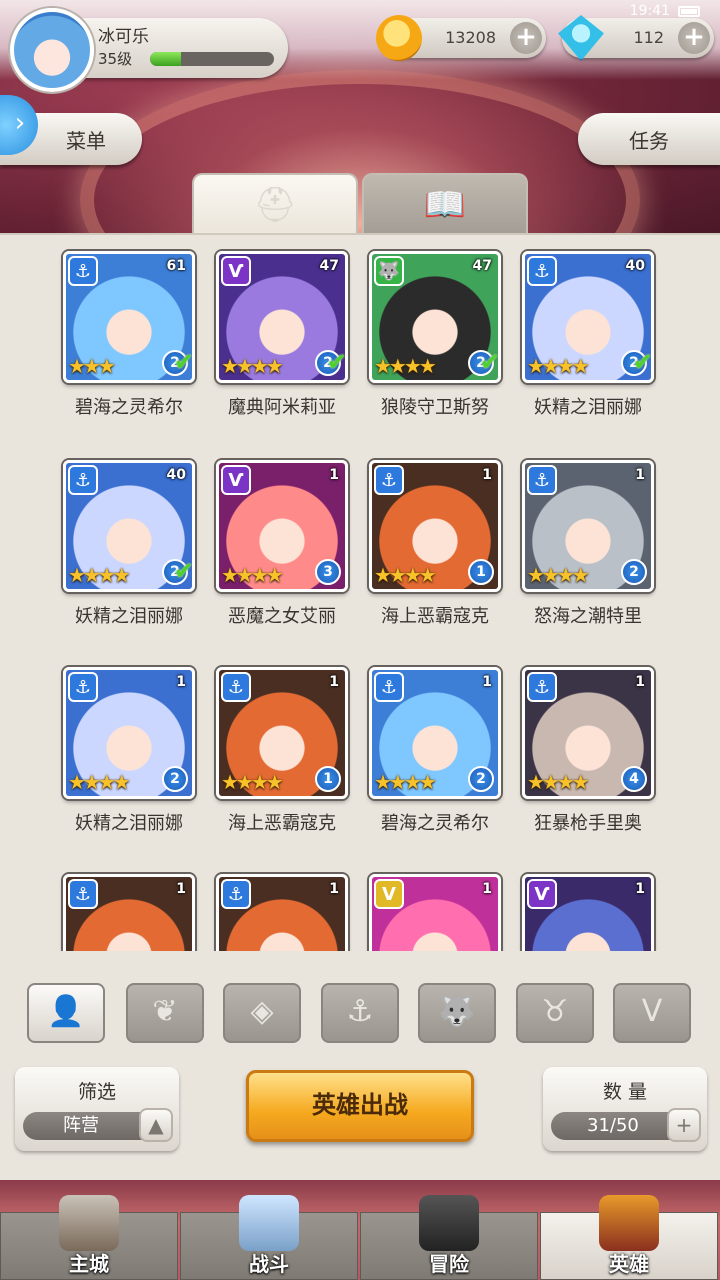 Image resolution: width=720 pixels, height=1280 pixels. Describe the element at coordinates (282, 526) in the screenshot. I see `hero-card: Ѵ 1 ★★★★ 3` at that location.